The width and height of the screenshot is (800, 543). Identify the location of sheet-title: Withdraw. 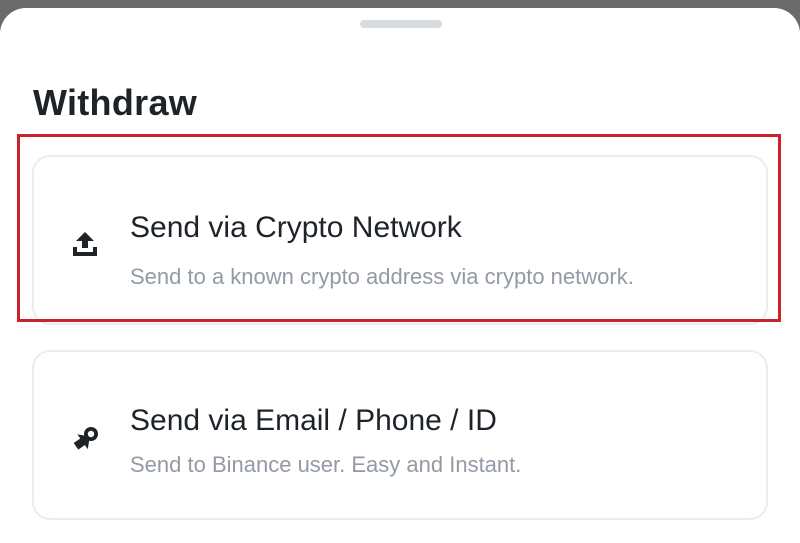
(115, 102).